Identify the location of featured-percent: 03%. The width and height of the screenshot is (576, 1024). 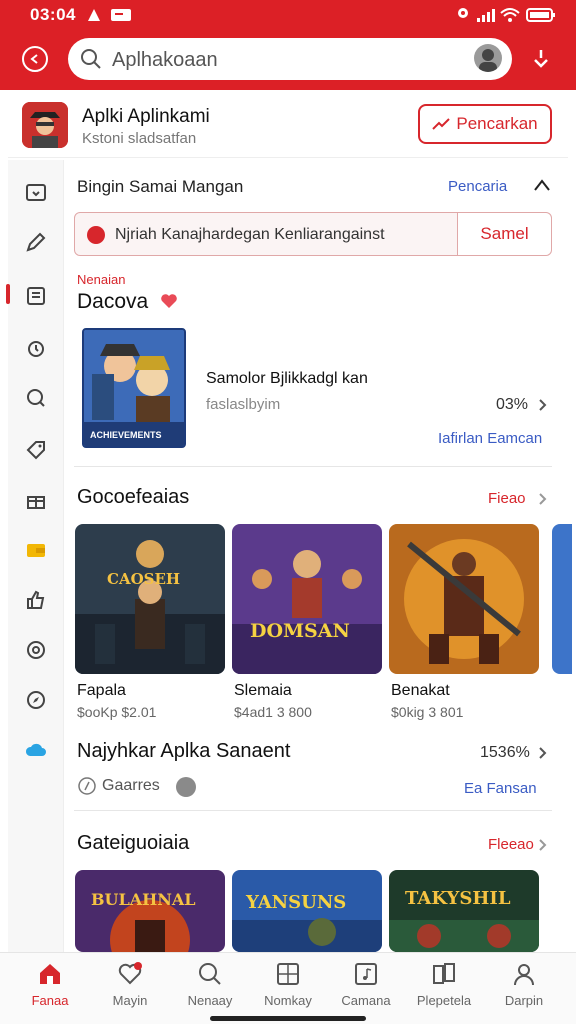
(512, 404).